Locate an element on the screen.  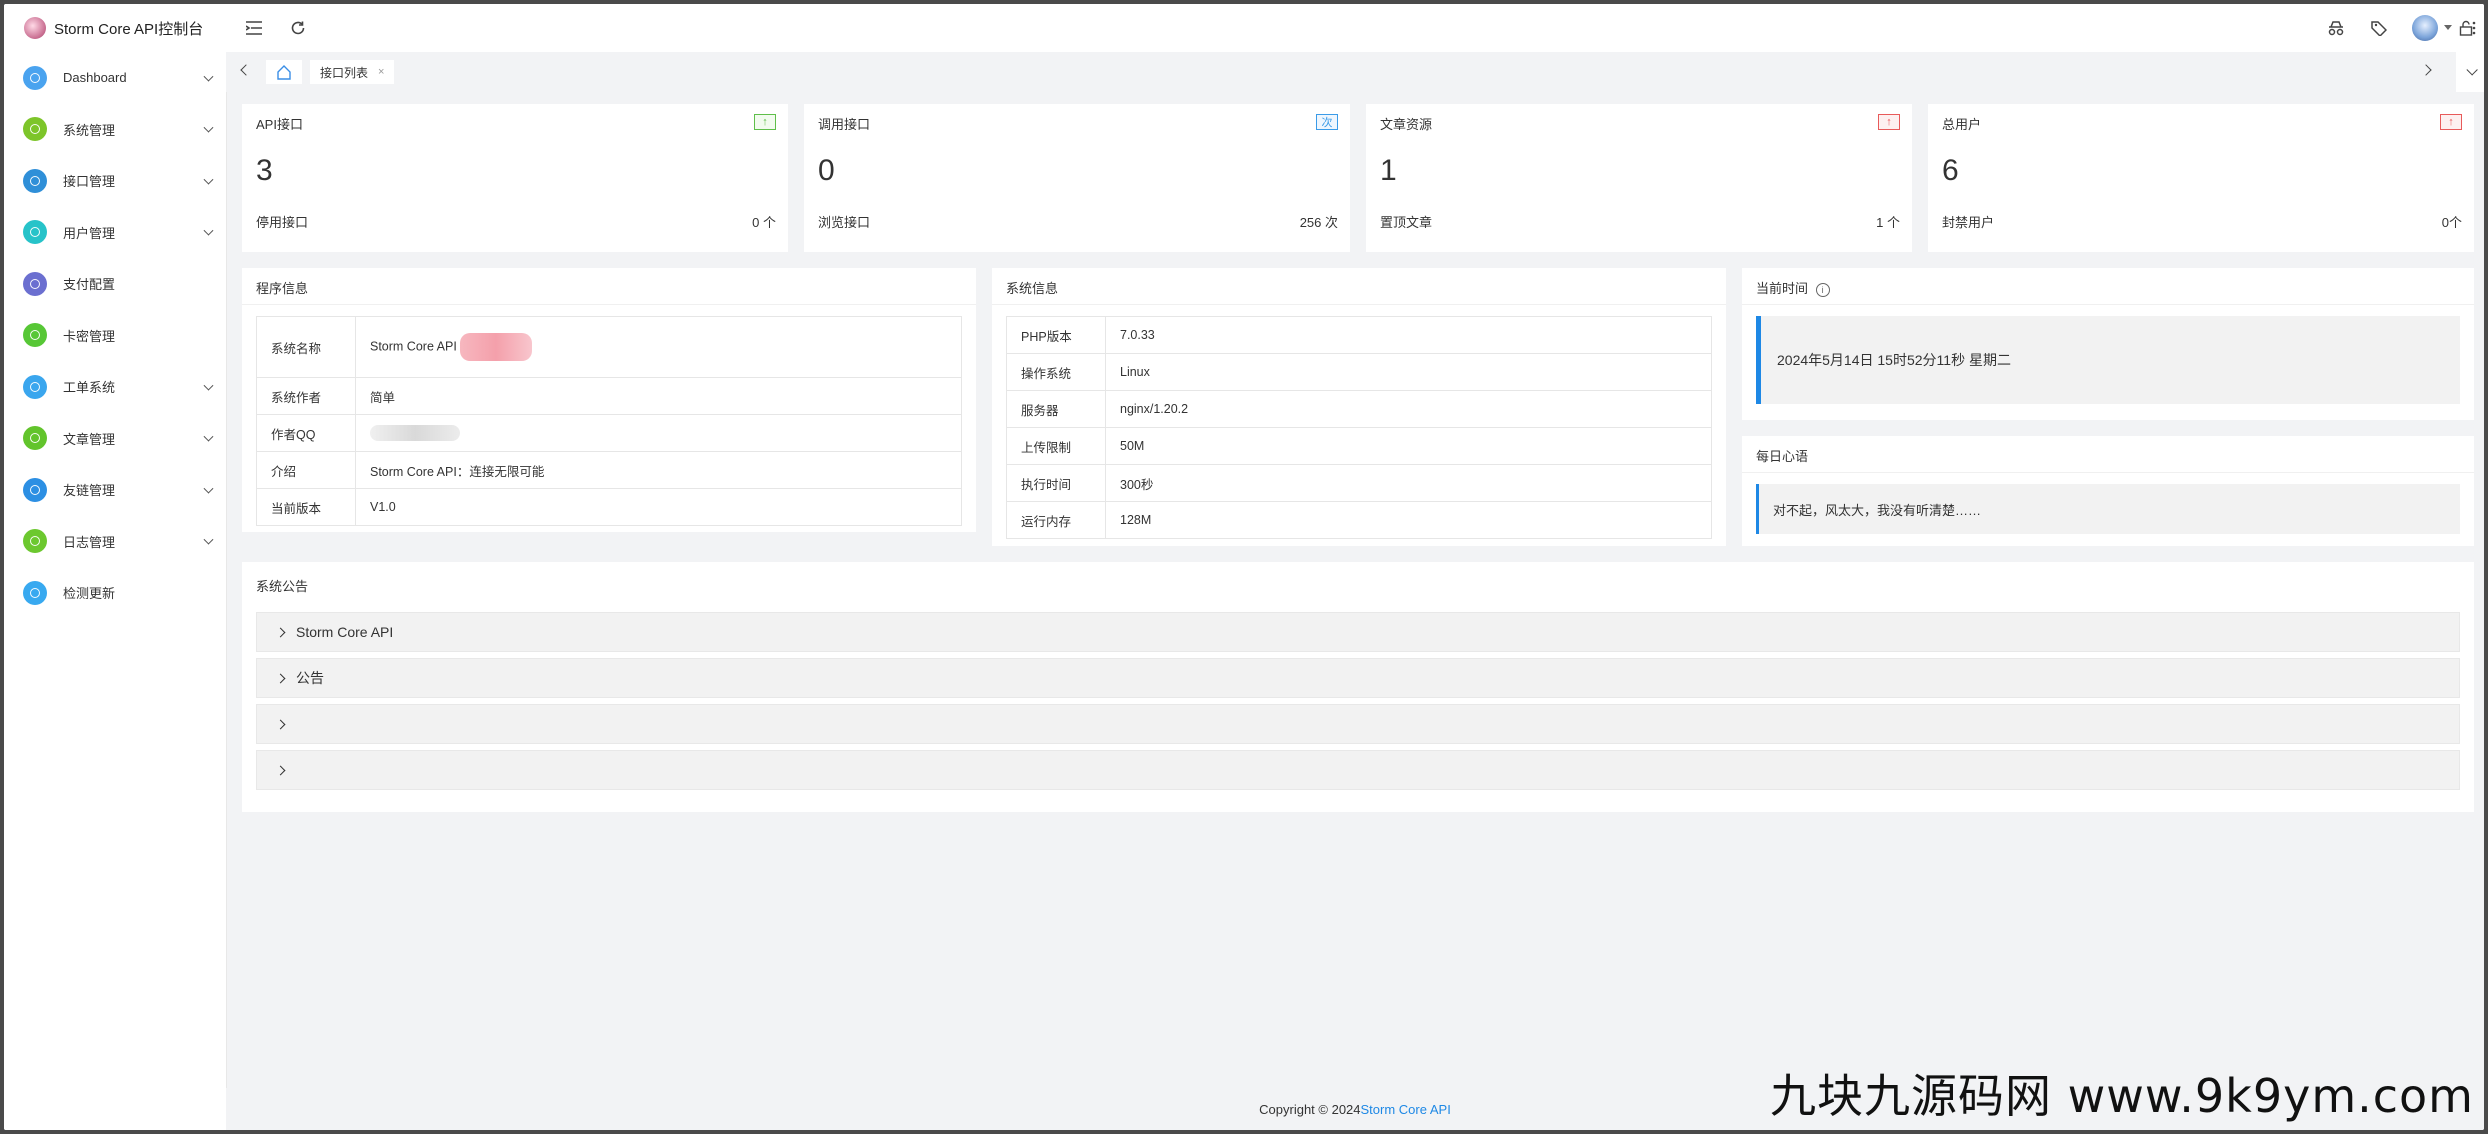
sidebar-item-8: 友链管理 is located at coordinates (115, 490).